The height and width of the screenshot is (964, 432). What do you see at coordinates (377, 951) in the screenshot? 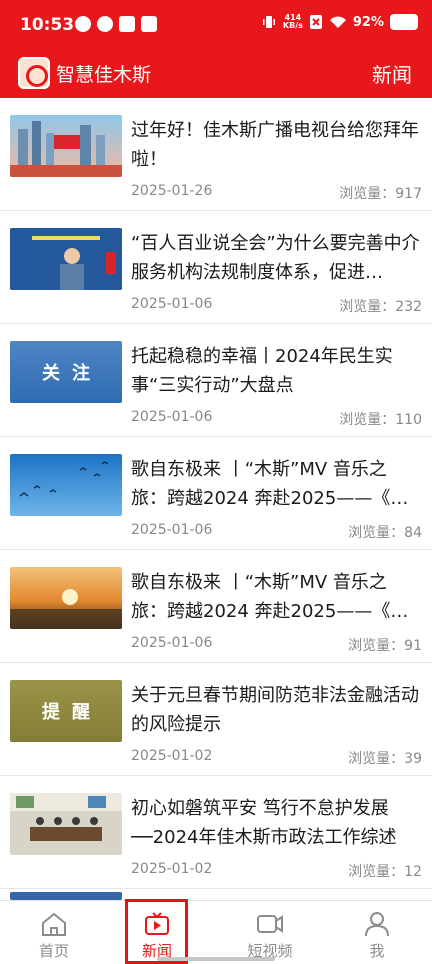
I see `nav-label: 我` at bounding box center [377, 951].